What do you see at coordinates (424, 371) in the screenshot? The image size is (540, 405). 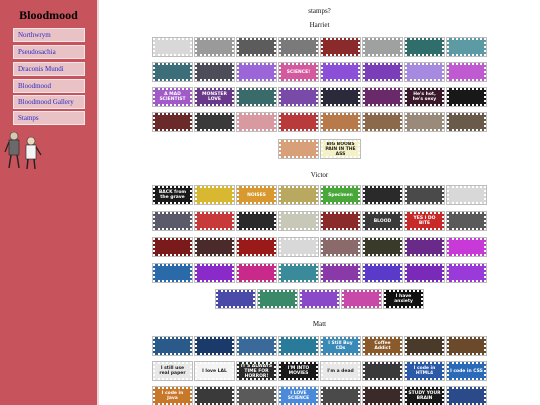 I see `stamp-image: I code in HTML4` at bounding box center [424, 371].